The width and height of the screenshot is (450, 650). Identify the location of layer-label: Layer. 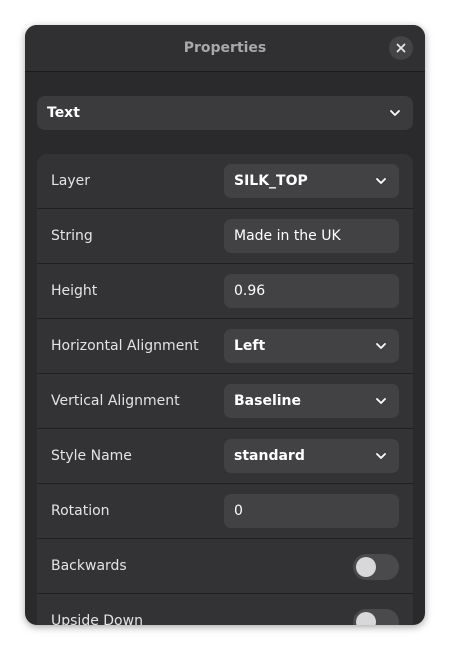
(71, 181).